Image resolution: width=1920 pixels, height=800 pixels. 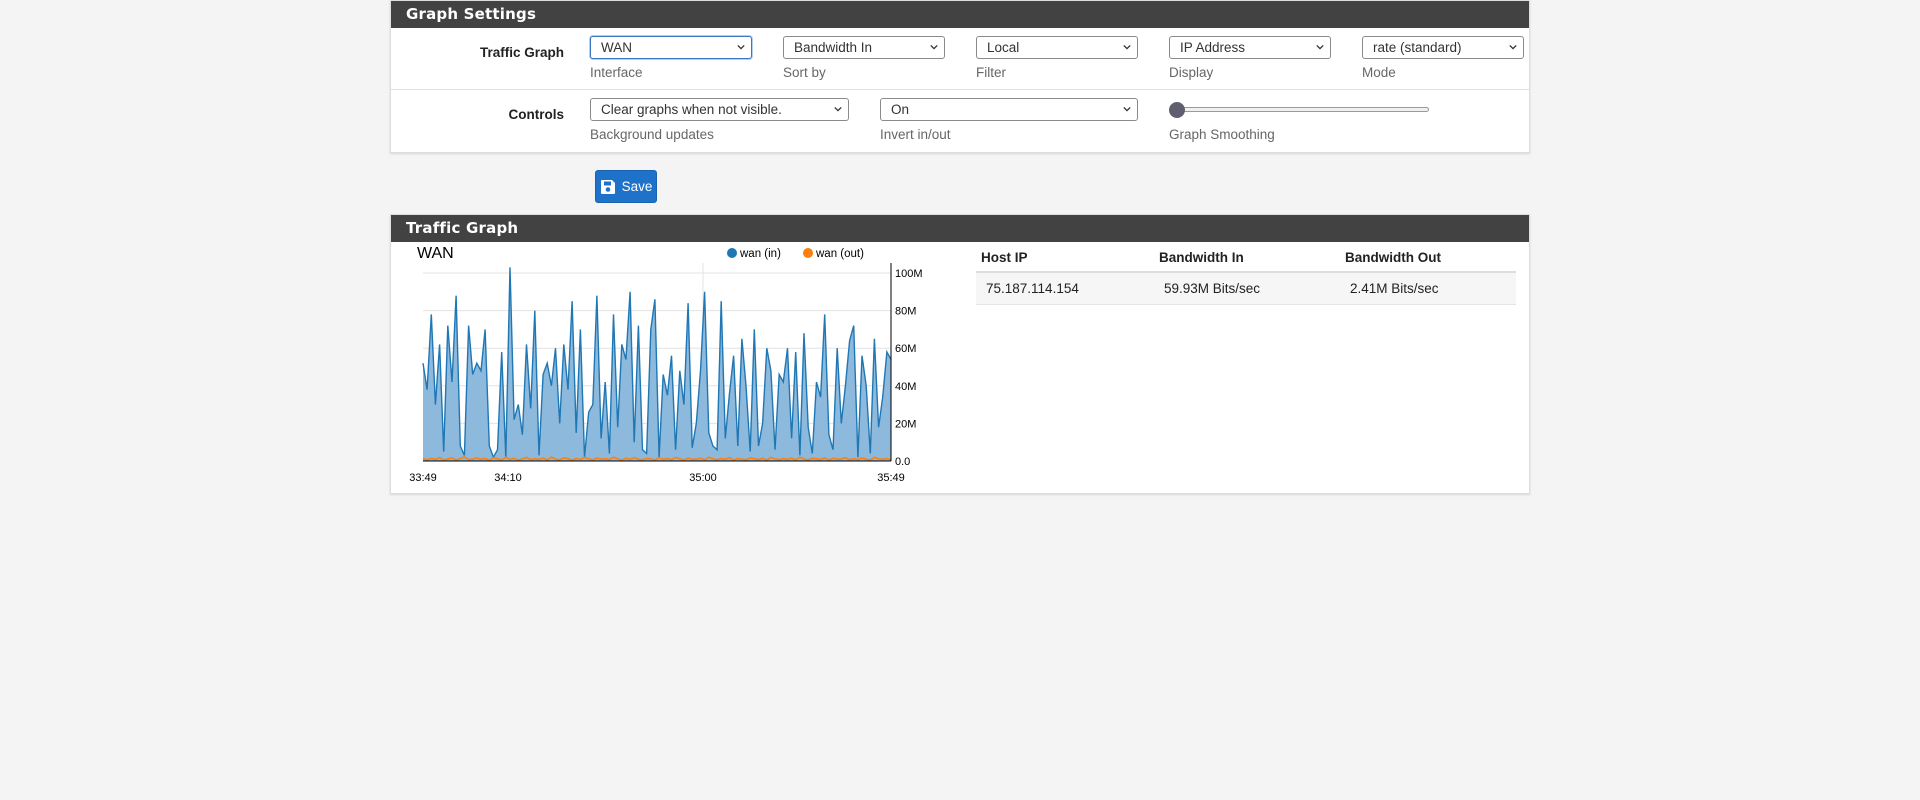 I want to click on y-tick-label: 60M, so click(x=905, y=349).